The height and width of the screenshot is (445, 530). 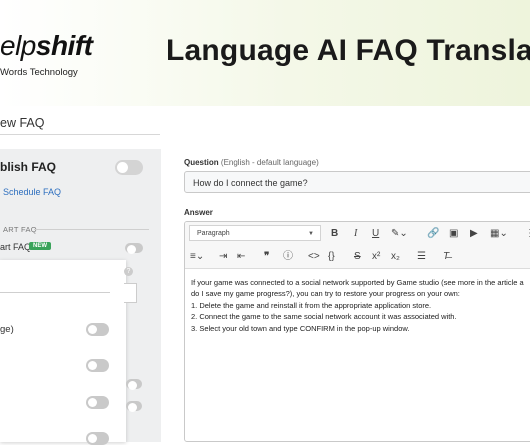 What do you see at coordinates (446, 256) in the screenshot?
I see `clear-format-icon: T̶` at bounding box center [446, 256].